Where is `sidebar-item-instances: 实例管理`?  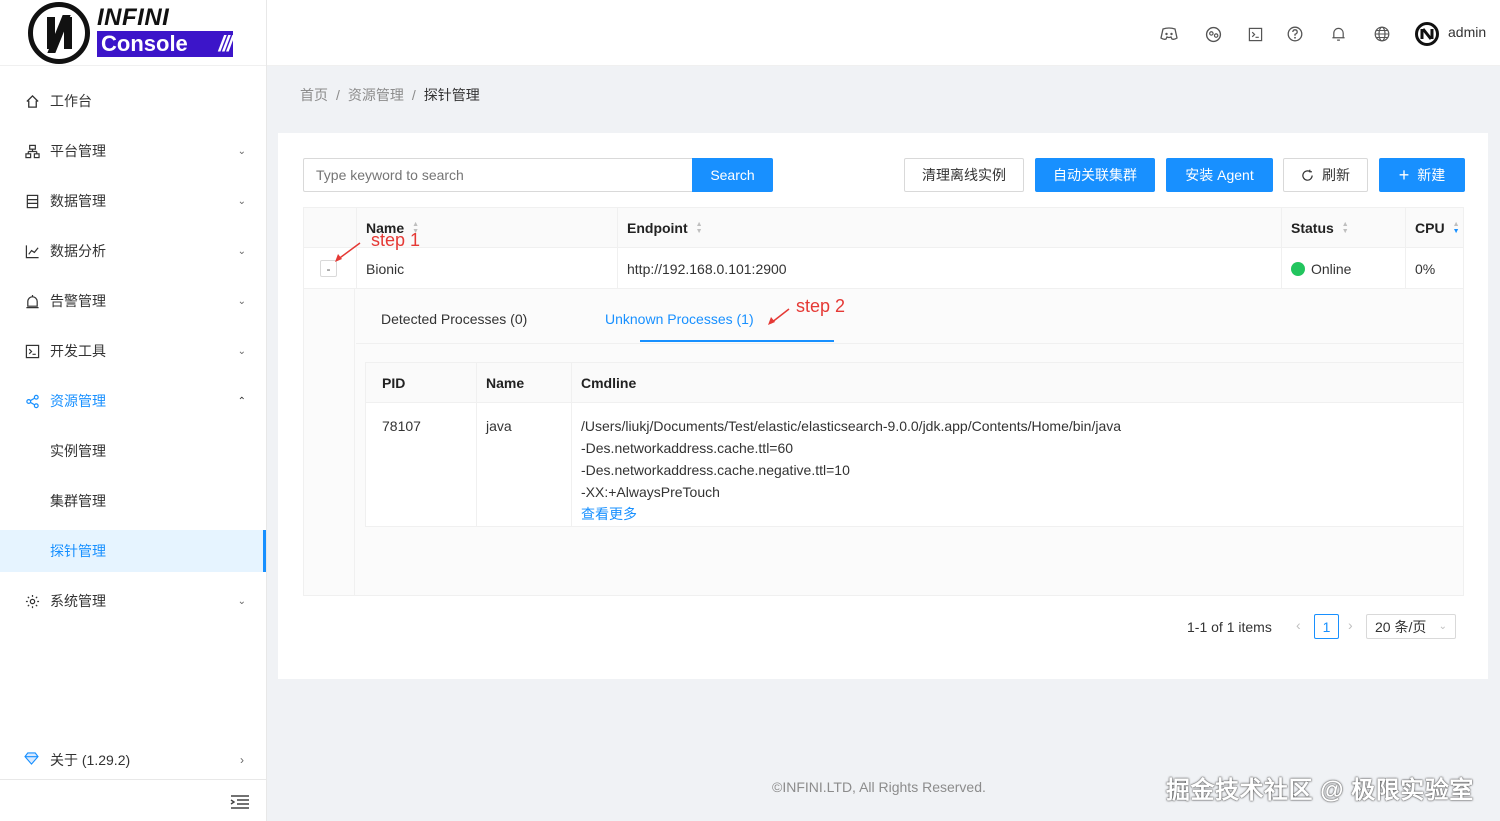 sidebar-item-instances: 实例管理 is located at coordinates (133, 451).